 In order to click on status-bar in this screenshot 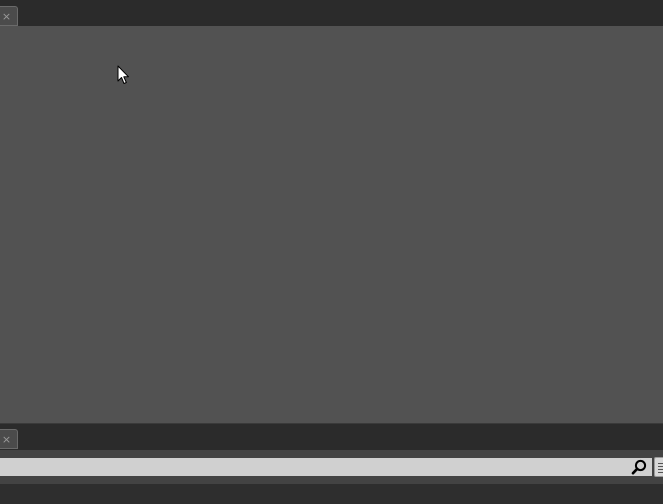, I will do `click(331, 494)`.